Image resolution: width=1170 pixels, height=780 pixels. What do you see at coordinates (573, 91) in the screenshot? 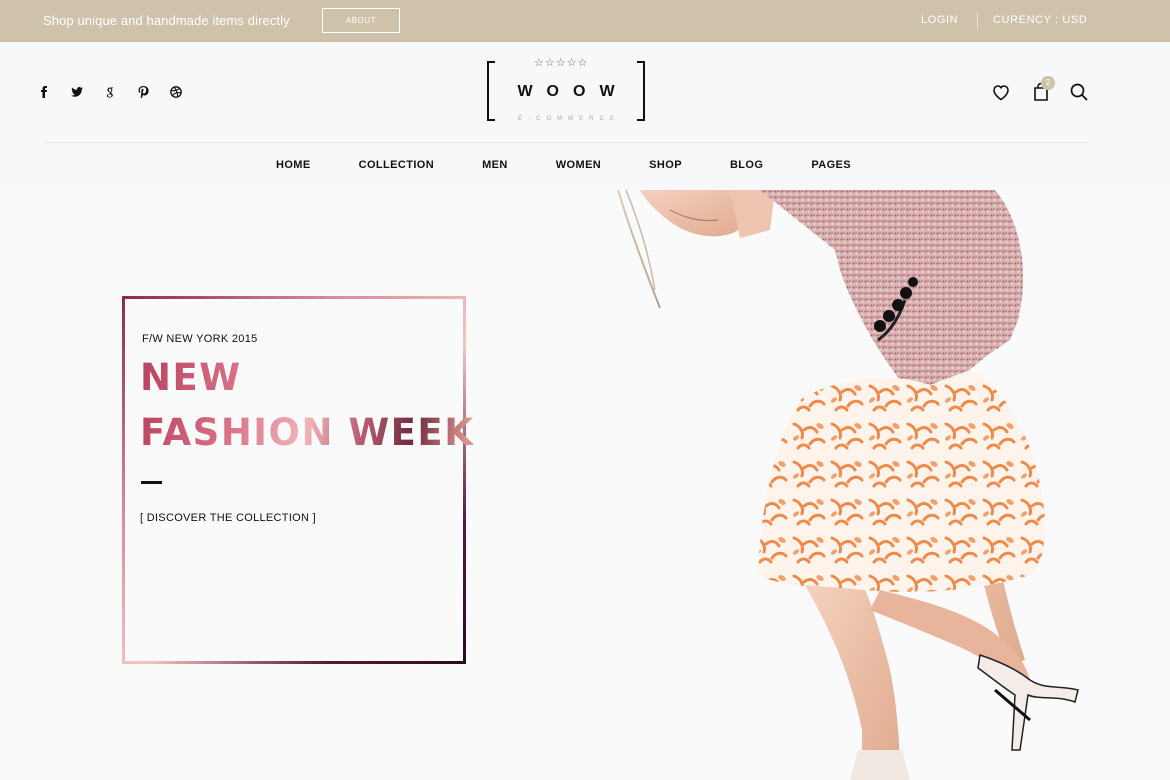
I see `logo-wordmark: WOOW` at bounding box center [573, 91].